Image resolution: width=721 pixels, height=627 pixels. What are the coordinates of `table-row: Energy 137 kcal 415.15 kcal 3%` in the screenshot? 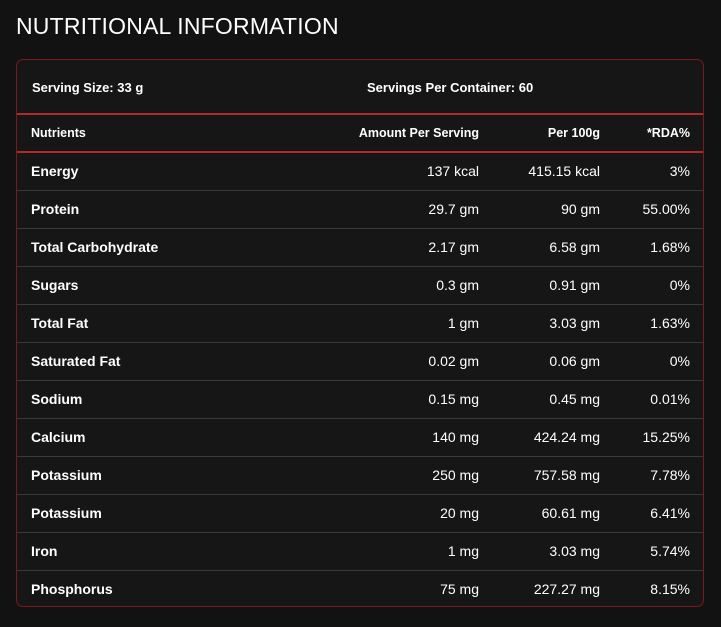 It's located at (360, 172).